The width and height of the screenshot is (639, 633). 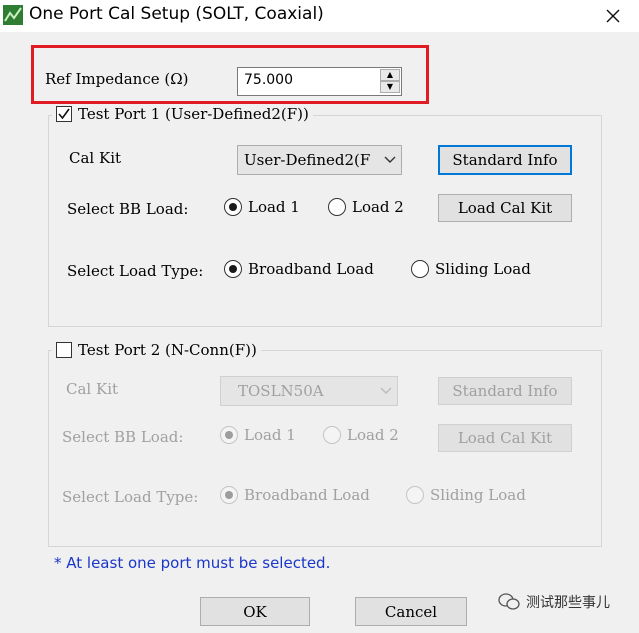 What do you see at coordinates (92, 389) in the screenshot?
I see `port2-cal-kit-label: Cal Kit` at bounding box center [92, 389].